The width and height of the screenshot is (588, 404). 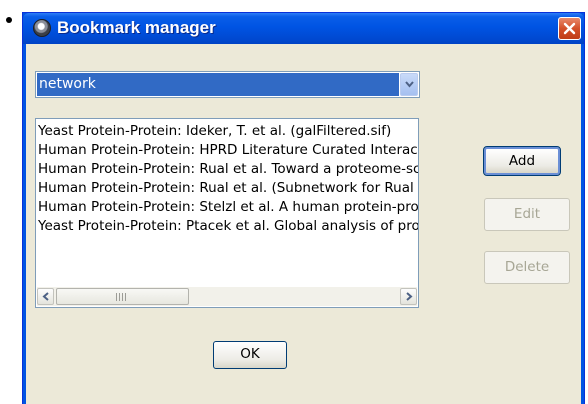 I want to click on edit-button: Edit, so click(x=527, y=214).